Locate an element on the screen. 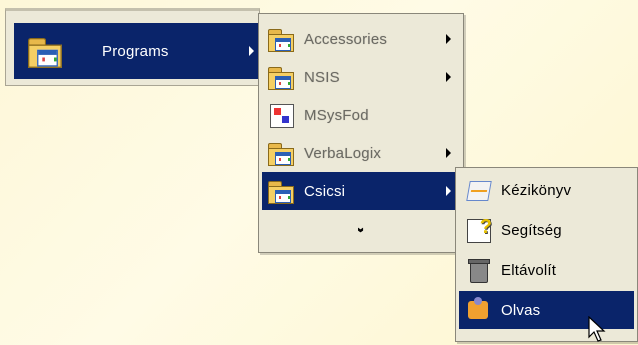 This screenshot has height=345, width=638. menu-item-eltavolit: Eltávolít is located at coordinates (546, 270).